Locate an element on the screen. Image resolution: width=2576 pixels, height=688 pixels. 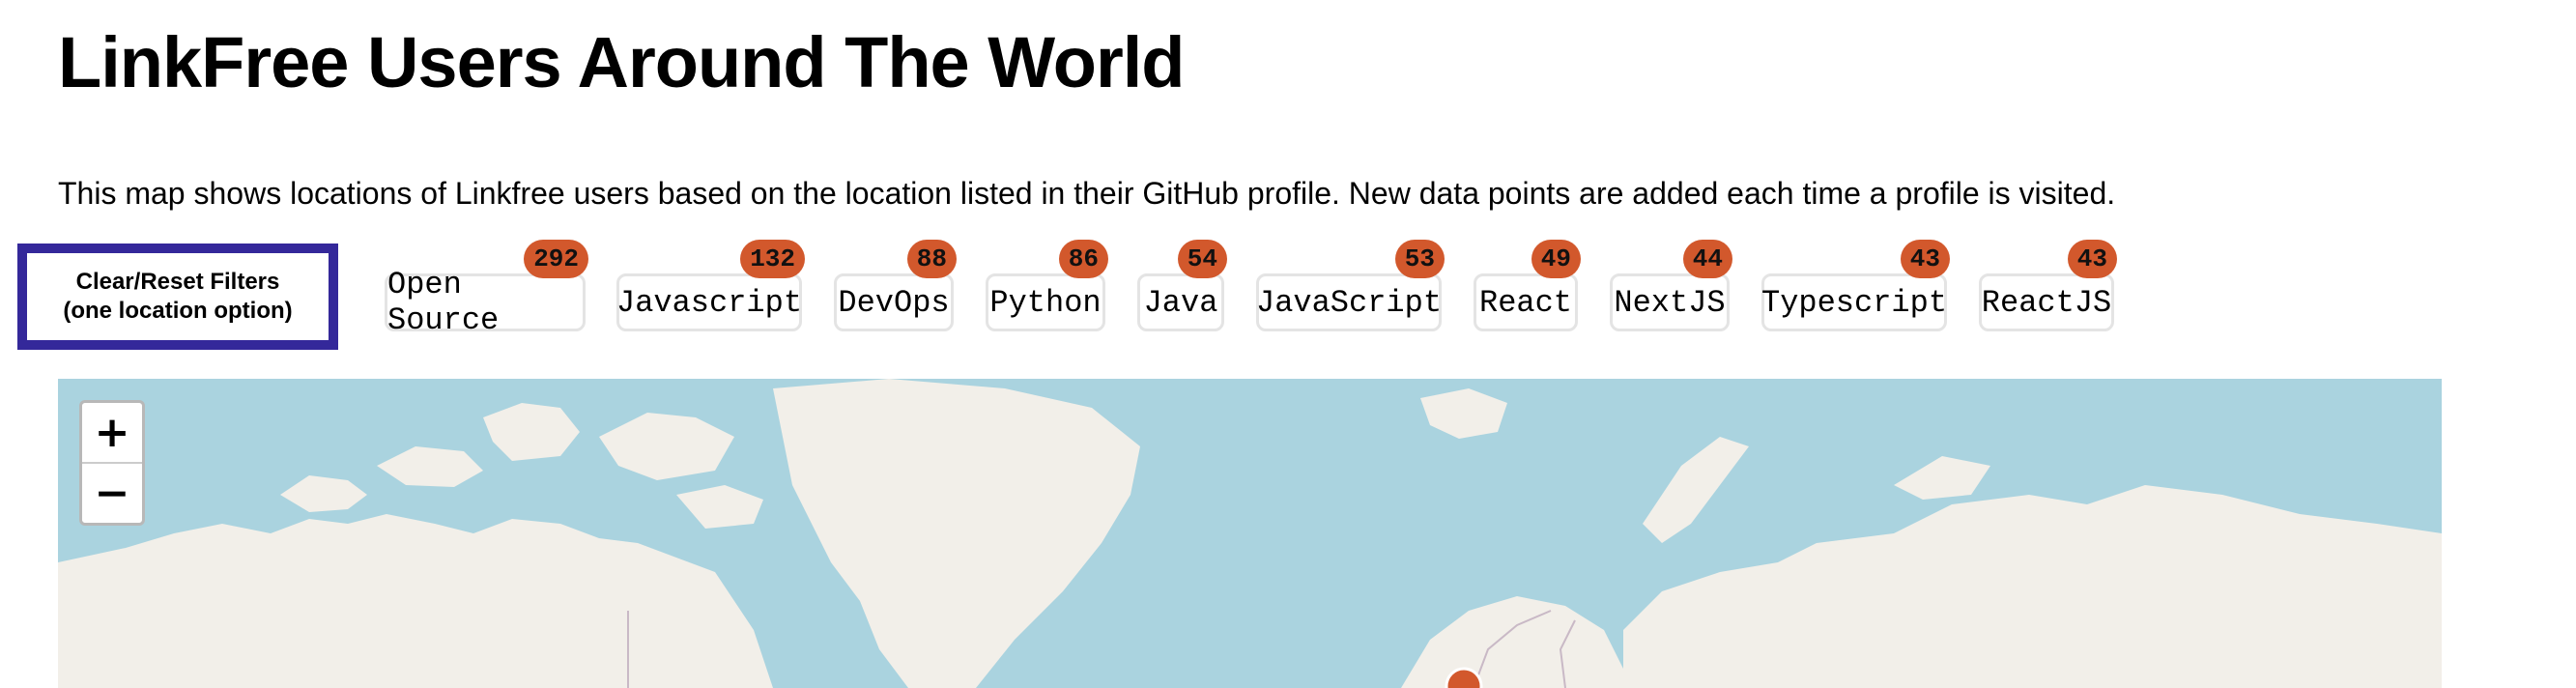
zoom-in-button: + is located at coordinates (112, 434).